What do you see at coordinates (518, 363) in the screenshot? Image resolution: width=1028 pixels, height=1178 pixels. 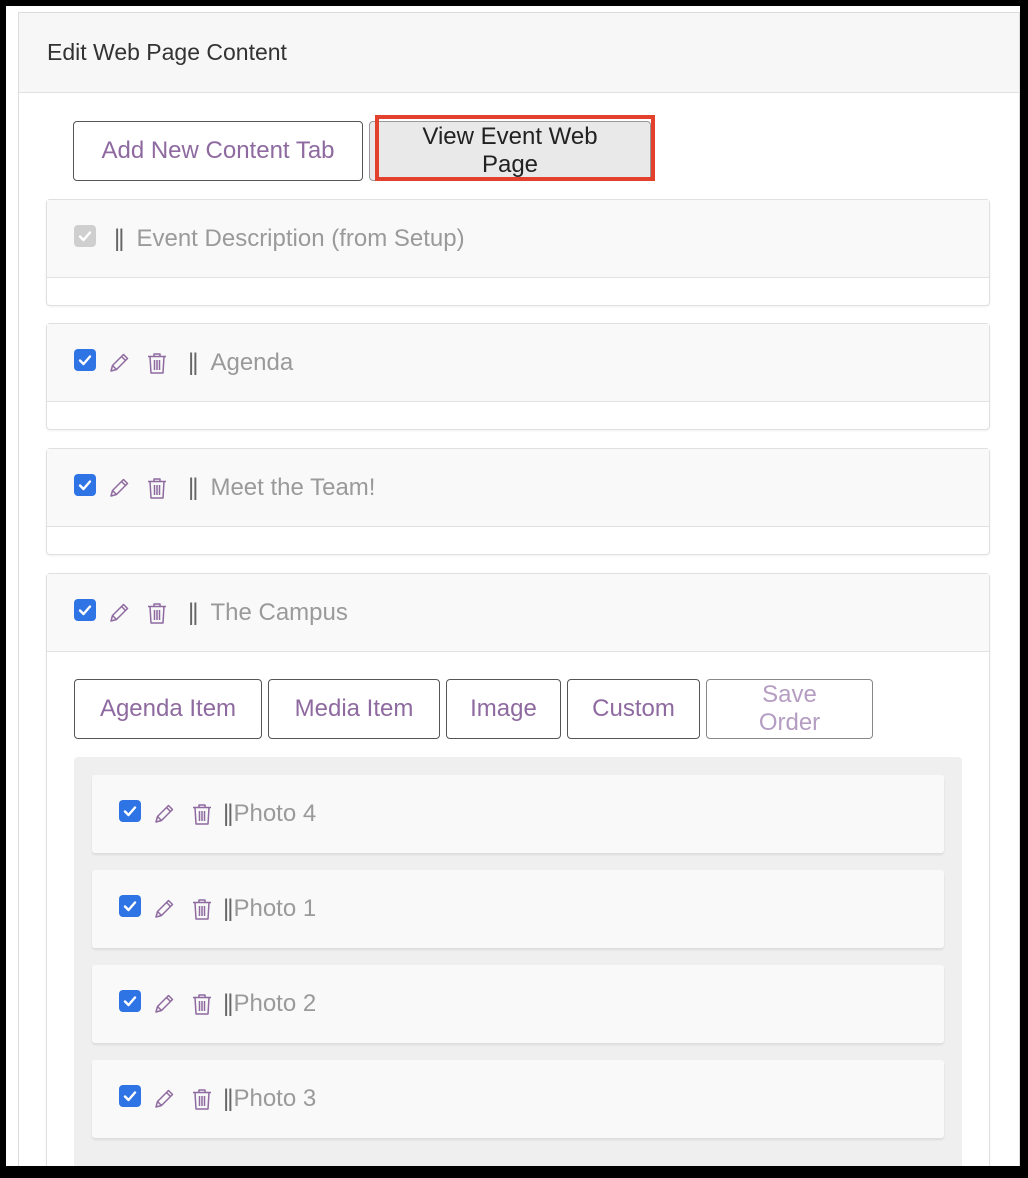 I see `section-header: || Agenda` at bounding box center [518, 363].